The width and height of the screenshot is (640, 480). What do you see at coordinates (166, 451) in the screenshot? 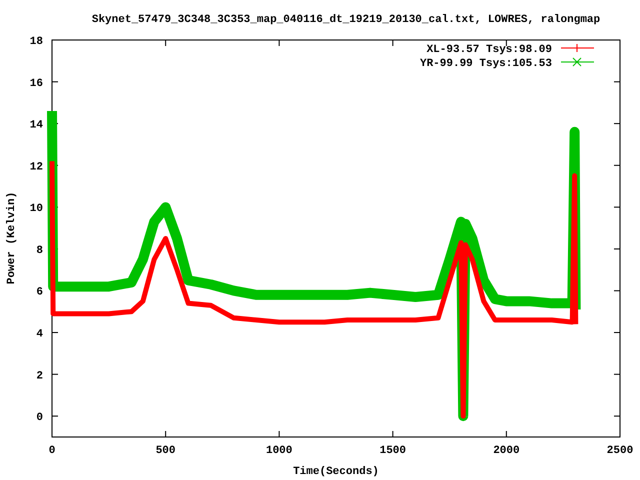
I see `x-tick-label: 500` at bounding box center [166, 451].